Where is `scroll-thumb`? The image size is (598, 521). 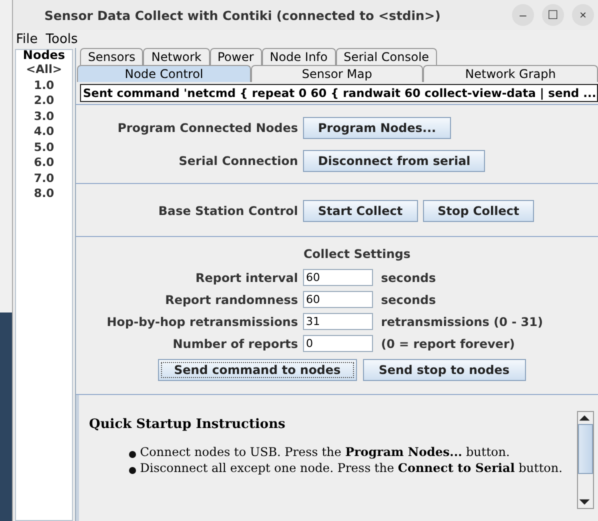 scroll-thumb is located at coordinates (585, 449).